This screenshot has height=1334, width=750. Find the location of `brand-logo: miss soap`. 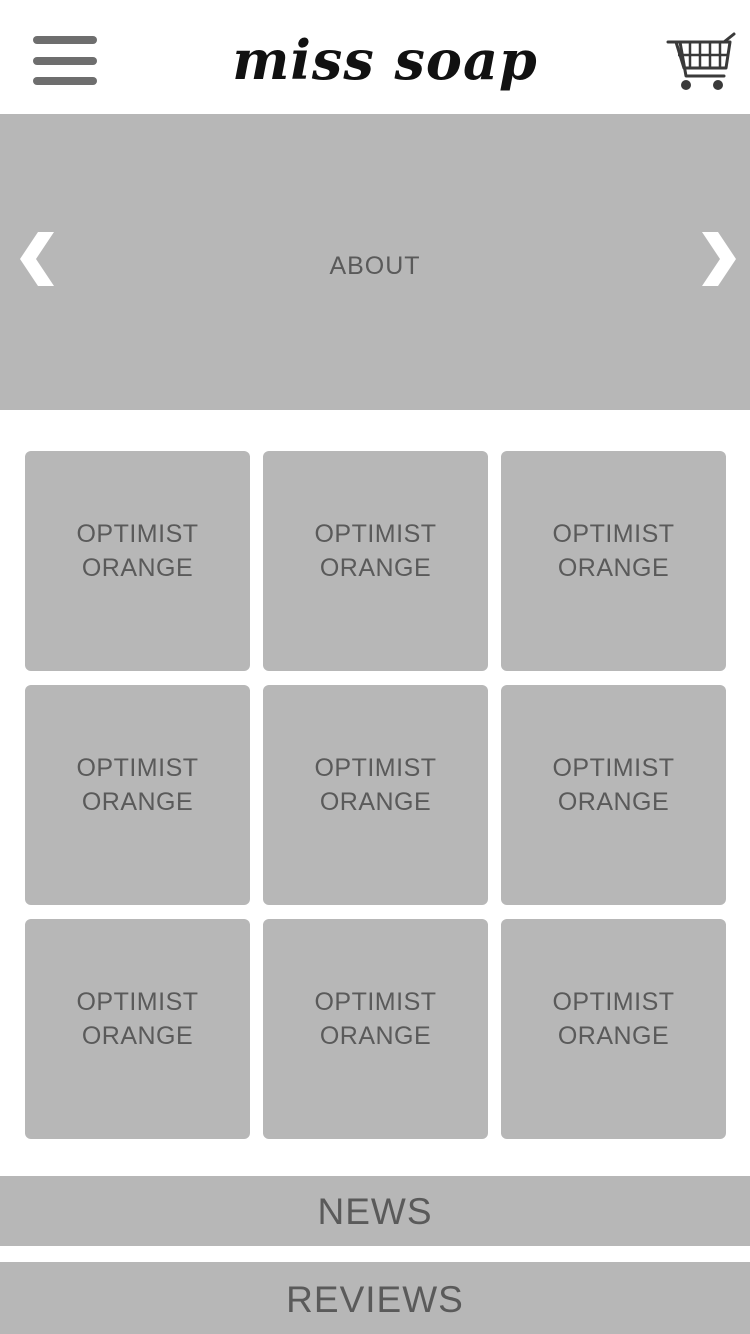

brand-logo: miss soap is located at coordinates (385, 60).